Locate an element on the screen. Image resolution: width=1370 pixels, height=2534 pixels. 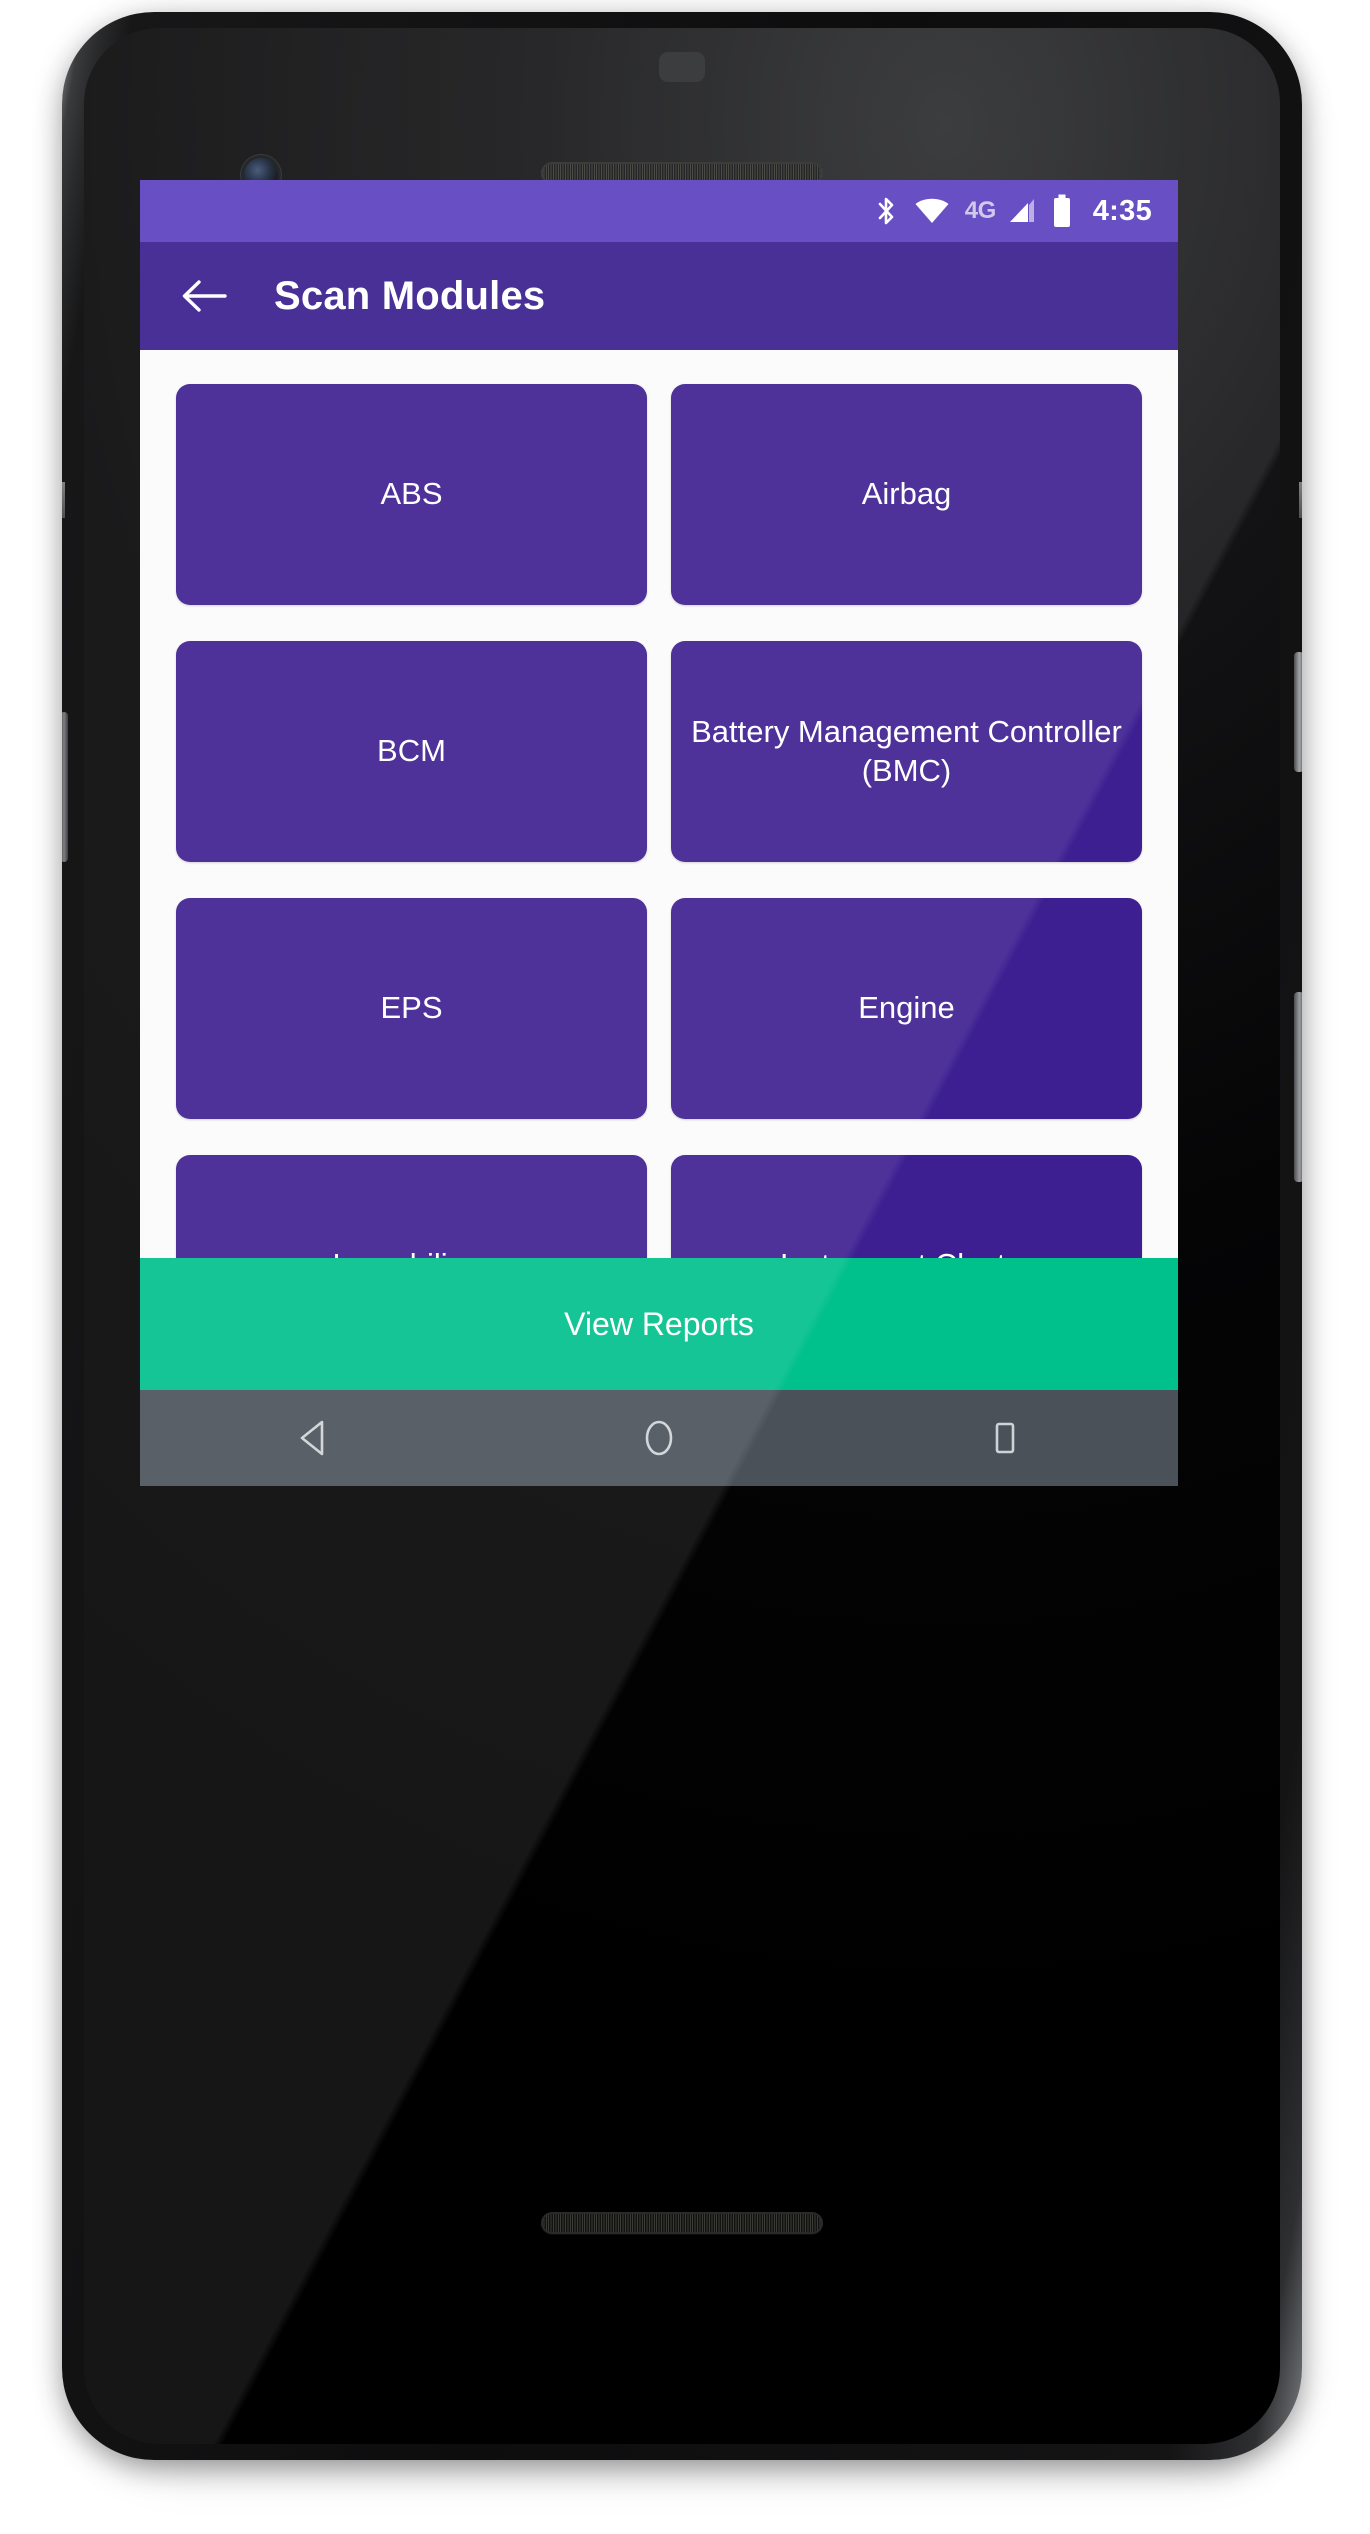
status-bar: 4G 4:35 is located at coordinates (659, 211).